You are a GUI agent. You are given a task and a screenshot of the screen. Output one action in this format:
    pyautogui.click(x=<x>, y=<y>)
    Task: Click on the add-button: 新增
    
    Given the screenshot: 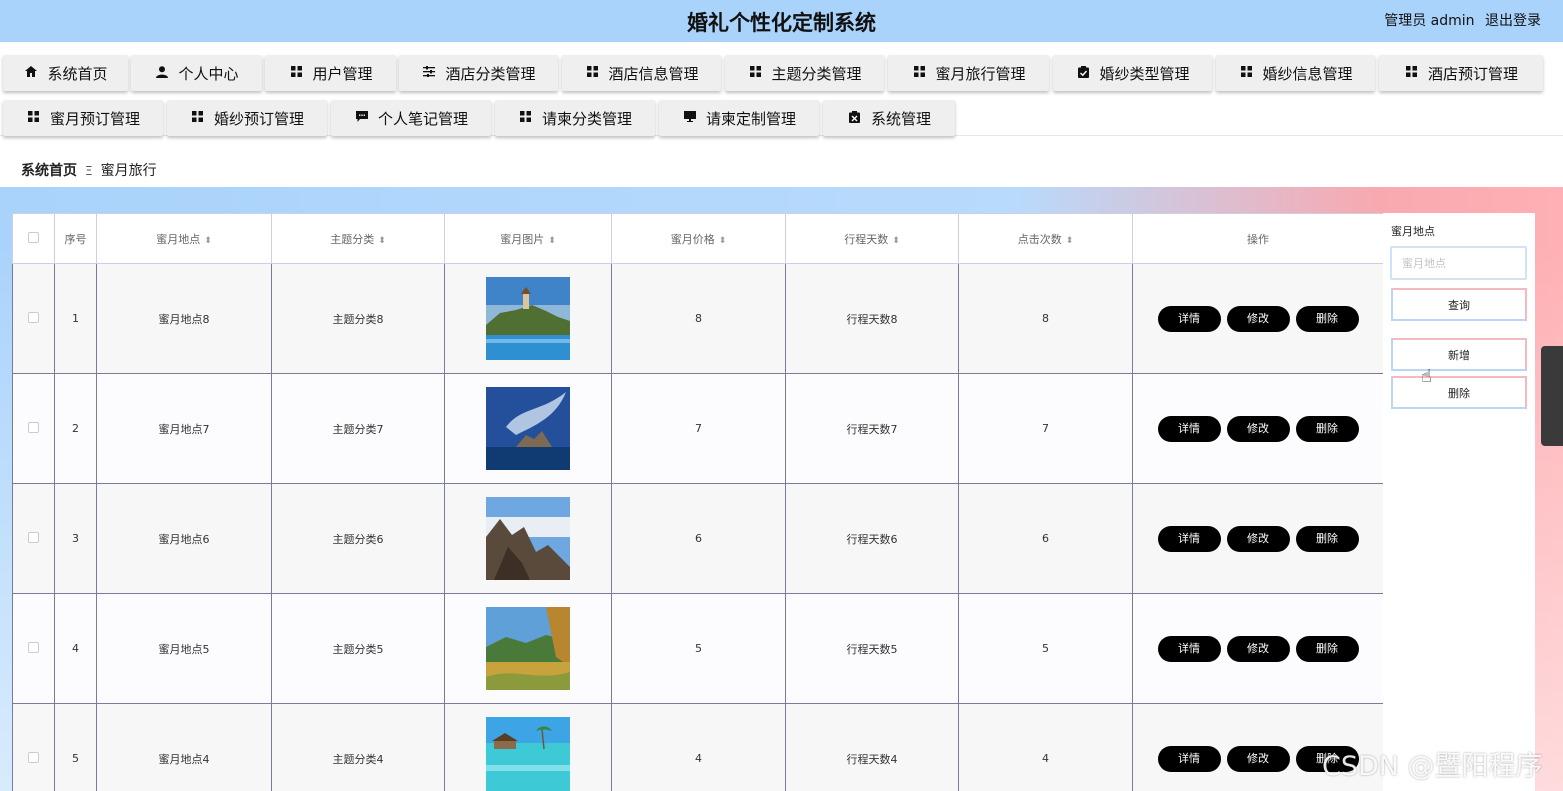 What is the action you would take?
    pyautogui.click(x=1459, y=354)
    